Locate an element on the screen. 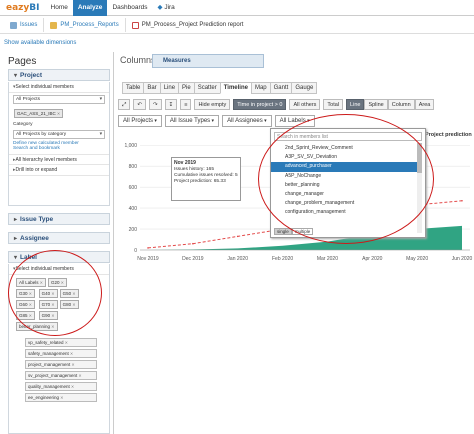 The height and width of the screenshot is (434, 474). x-tick-label: Nov 2019 is located at coordinates (148, 259).